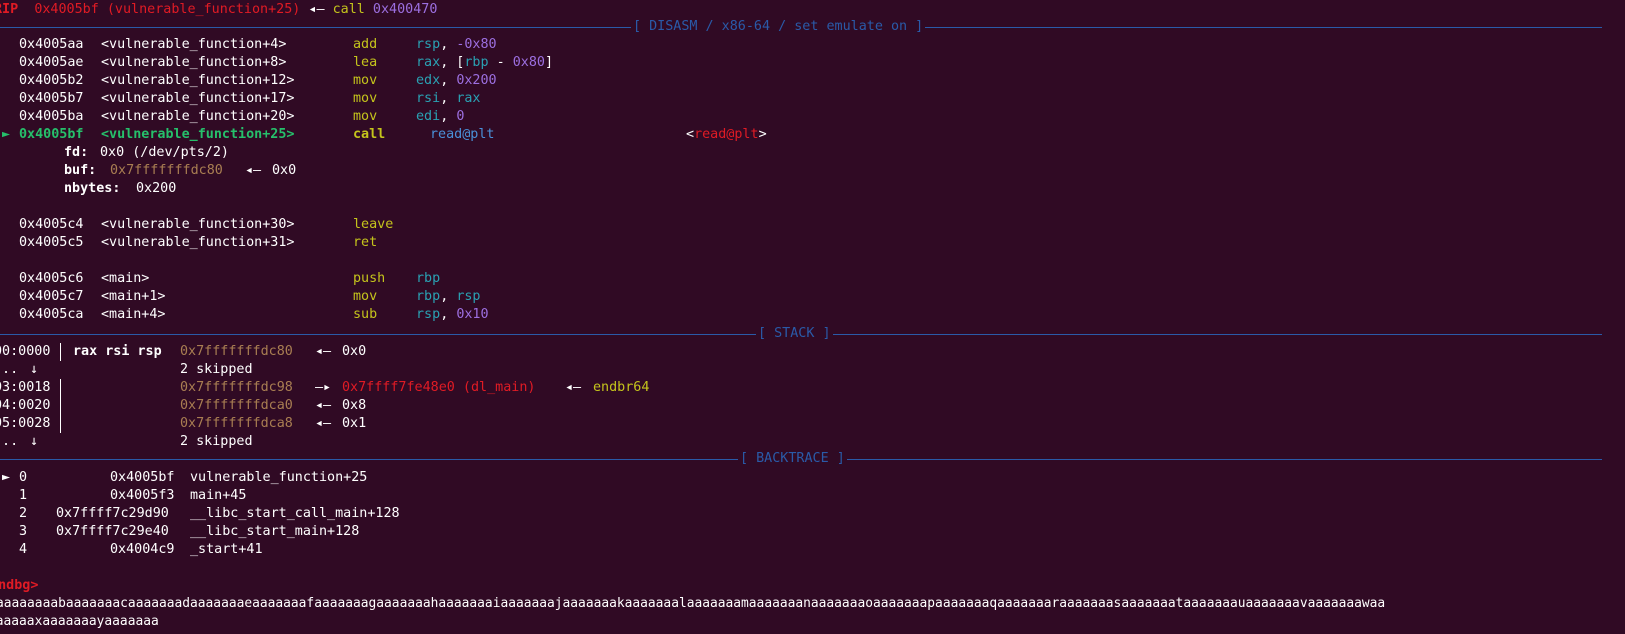 Image resolution: width=1625 pixels, height=634 pixels. What do you see at coordinates (25, 387) in the screenshot?
I see `stack-index: 03:0018` at bounding box center [25, 387].